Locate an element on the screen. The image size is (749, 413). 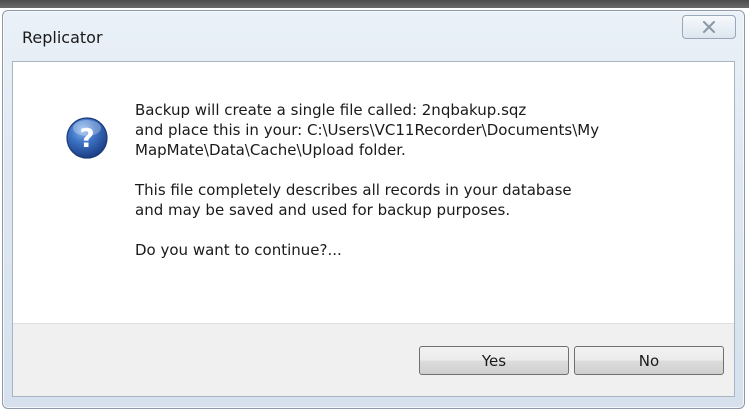
yes-button: Yes is located at coordinates (494, 360).